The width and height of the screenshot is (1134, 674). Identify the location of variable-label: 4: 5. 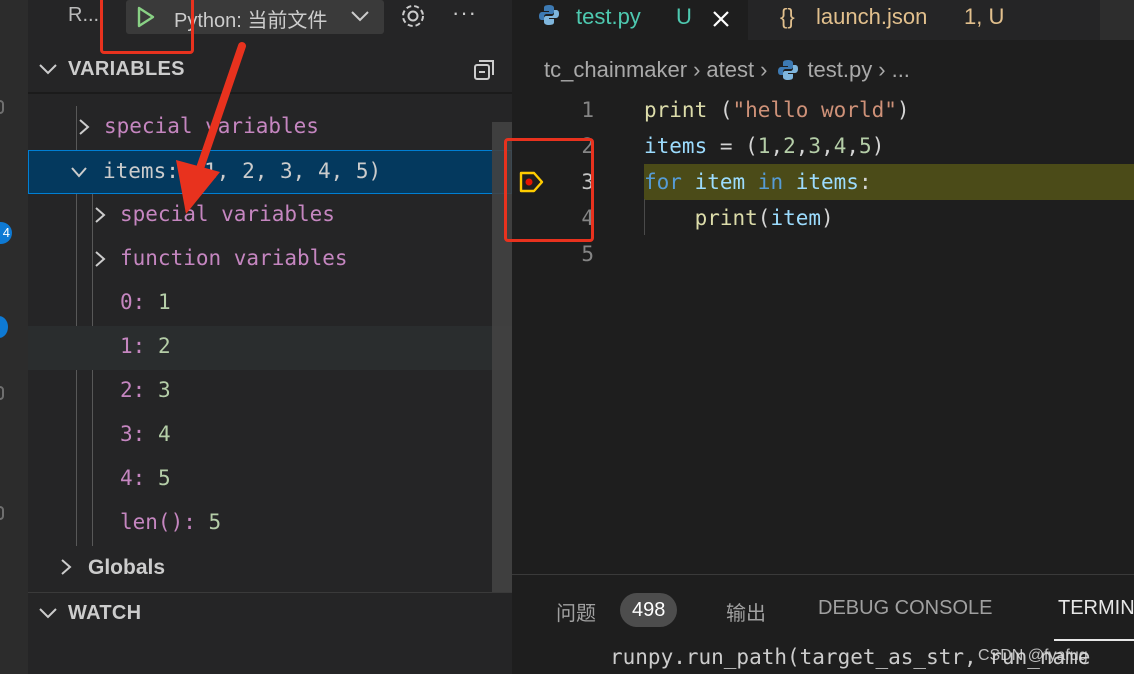
(145, 478).